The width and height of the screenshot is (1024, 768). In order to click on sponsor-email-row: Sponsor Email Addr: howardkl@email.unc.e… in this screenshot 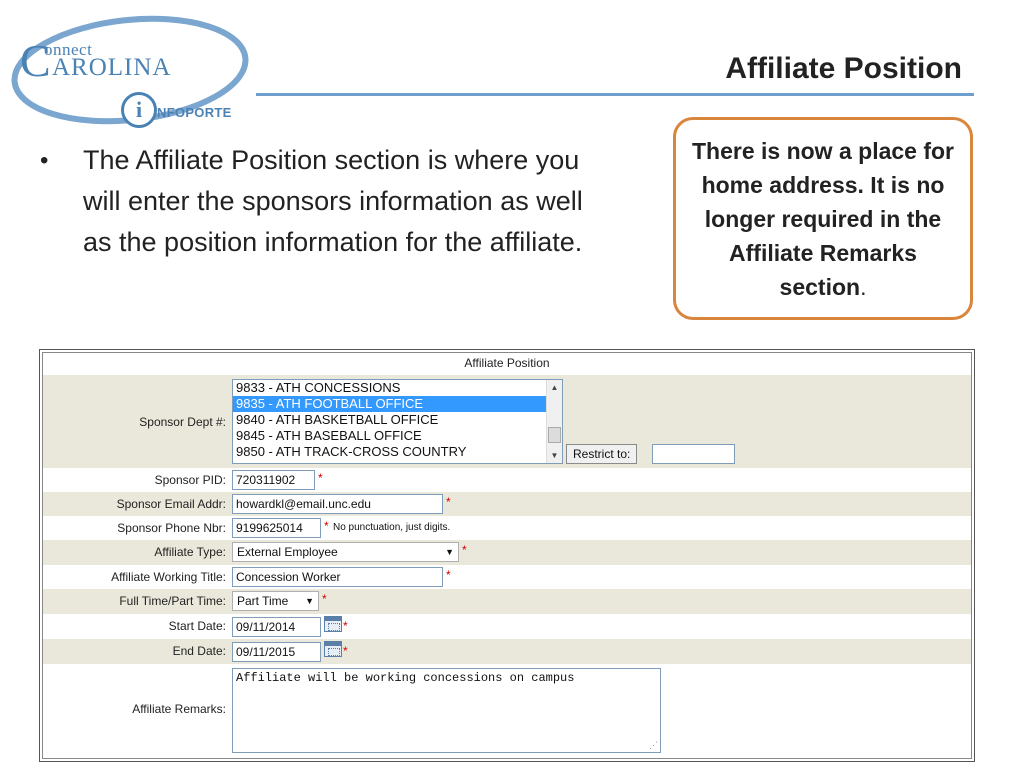, I will do `click(507, 504)`.